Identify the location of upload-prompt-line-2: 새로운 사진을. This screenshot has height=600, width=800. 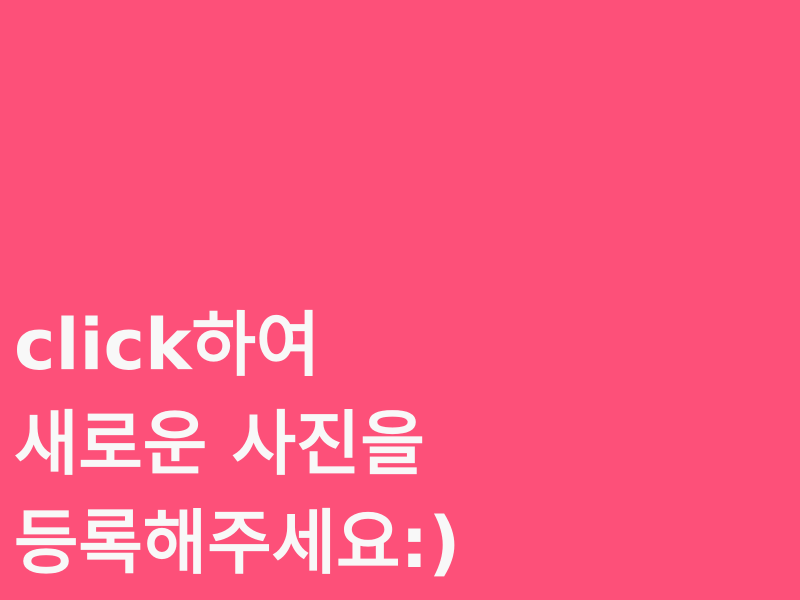
(219, 444).